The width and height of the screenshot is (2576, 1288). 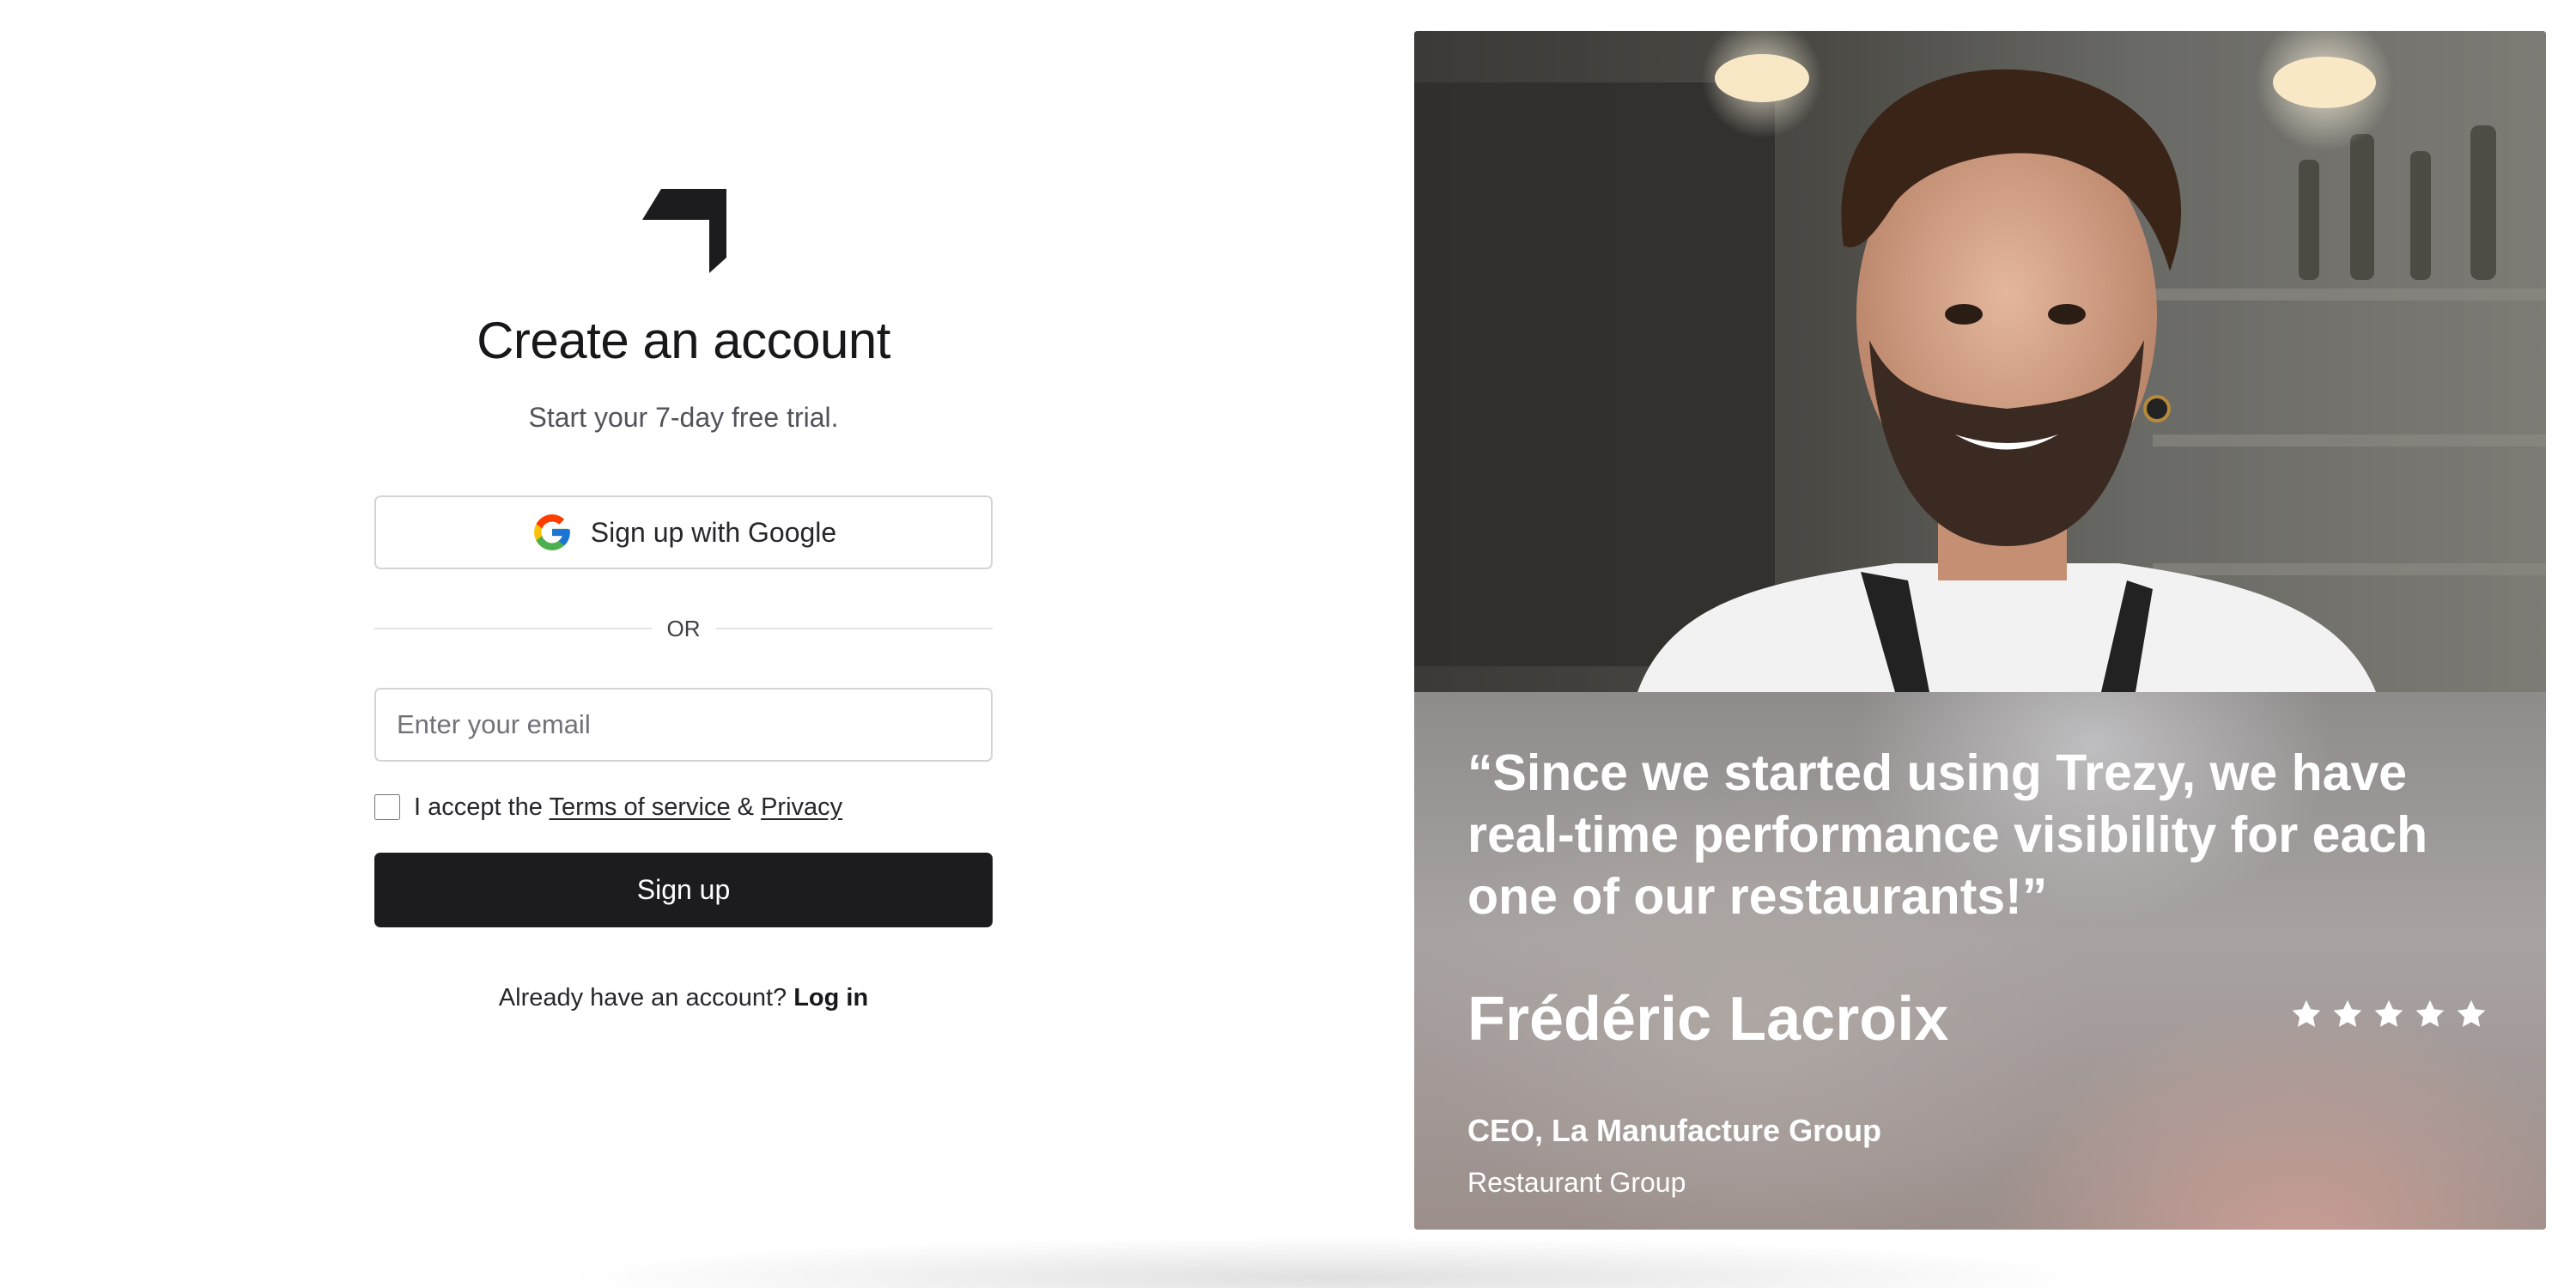 I want to click on google-signup-label: Sign up with Google, so click(x=713, y=532).